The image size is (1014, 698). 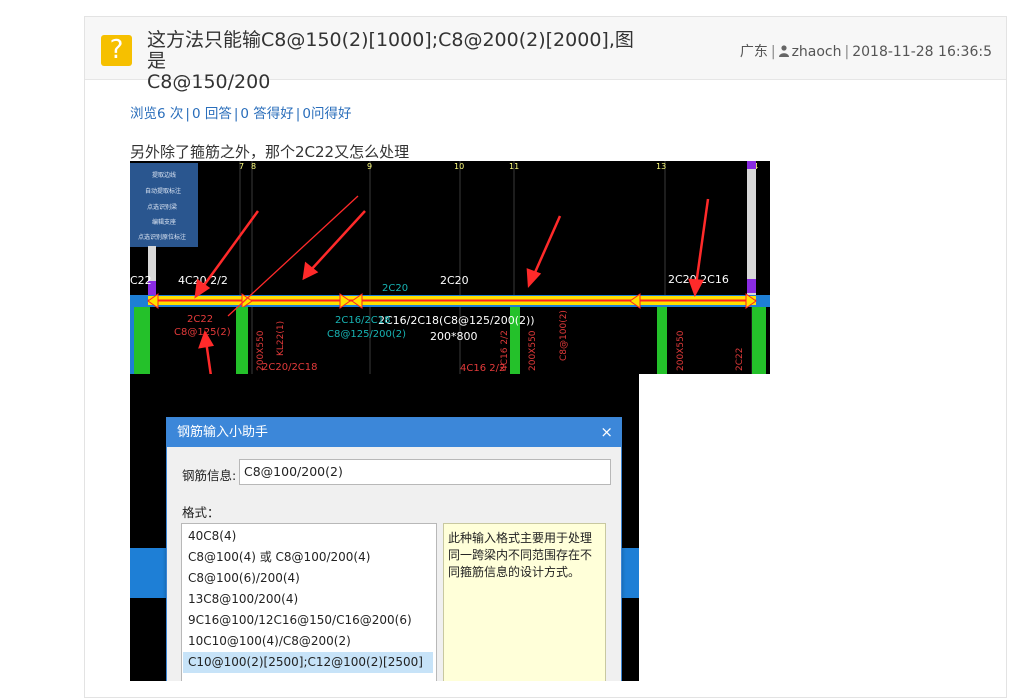 What do you see at coordinates (308, 620) in the screenshot?
I see `format-item: 9C16@100/12C16@150/C16@200(6)` at bounding box center [308, 620].